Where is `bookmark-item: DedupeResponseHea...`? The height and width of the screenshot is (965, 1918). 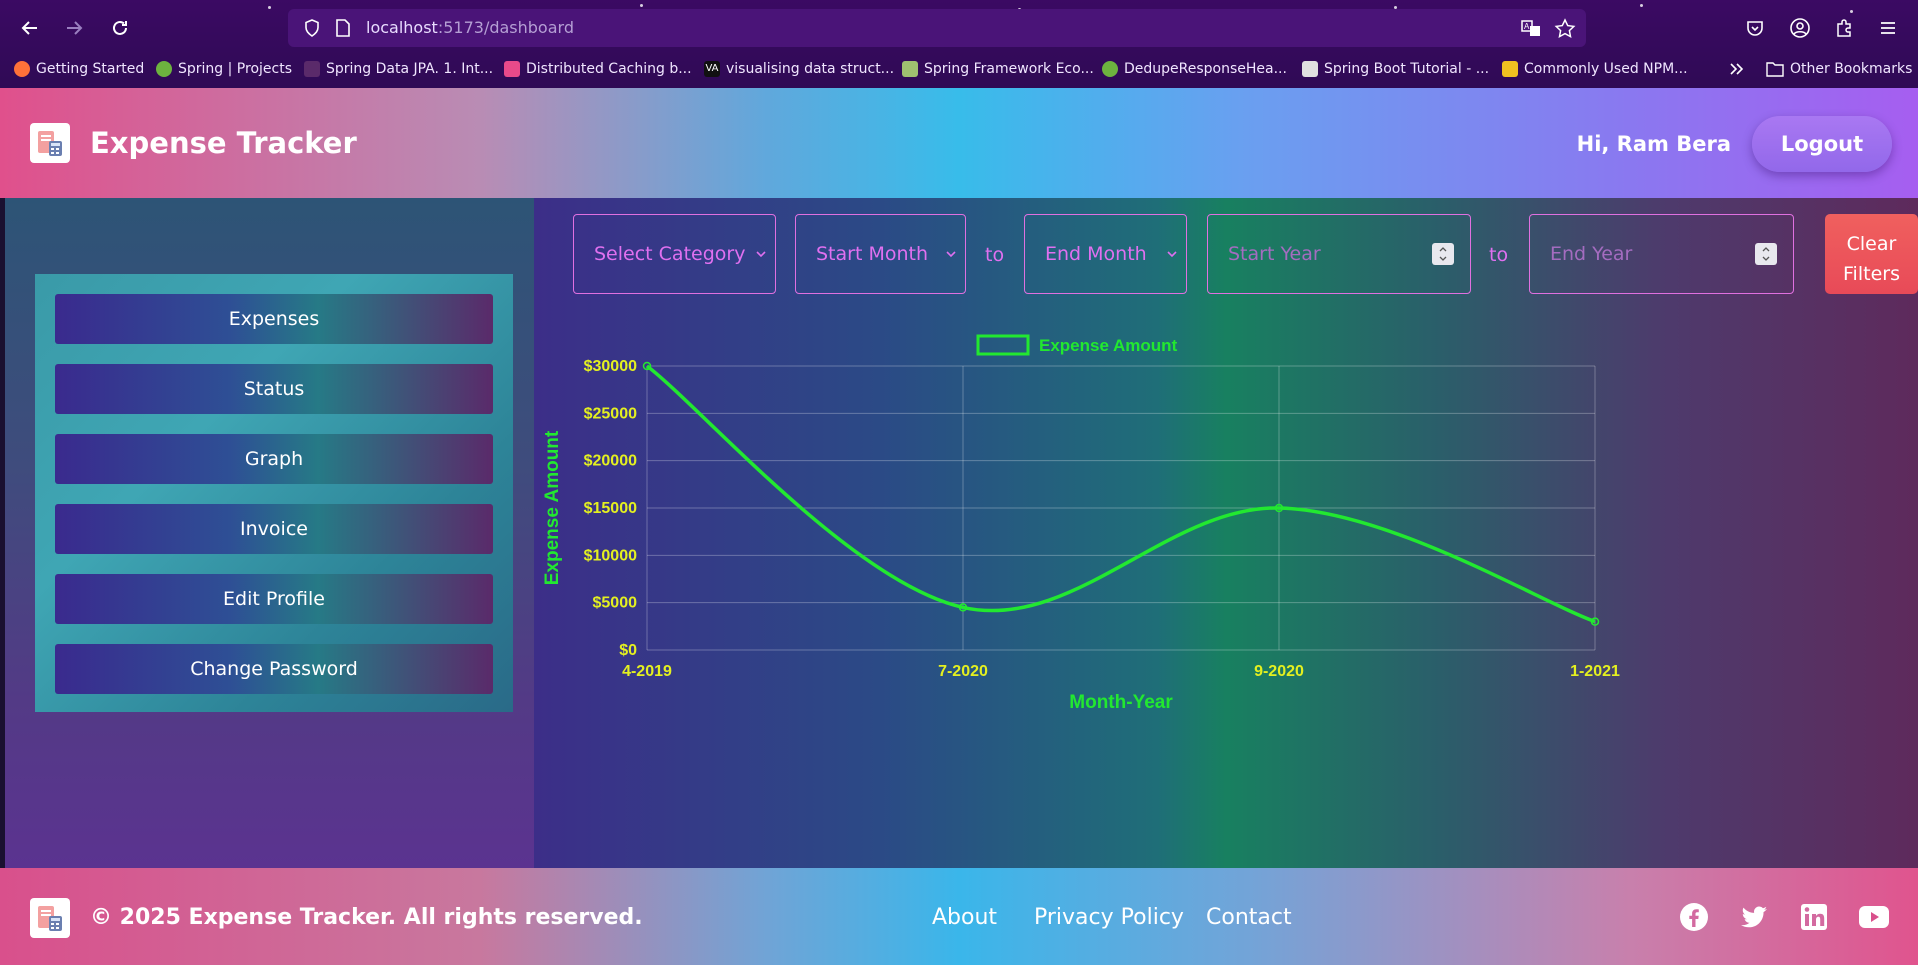 bookmark-item: DedupeResponseHea... is located at coordinates (1194, 69).